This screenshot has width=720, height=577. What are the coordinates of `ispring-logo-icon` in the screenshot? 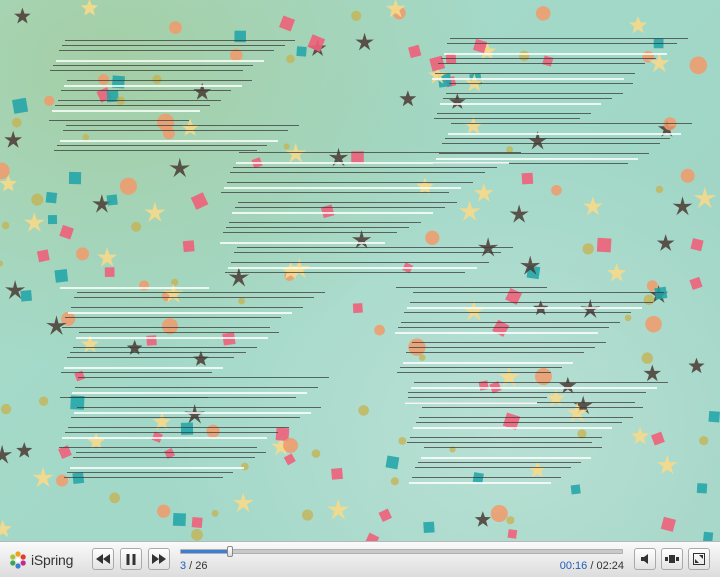 It's located at (18, 560).